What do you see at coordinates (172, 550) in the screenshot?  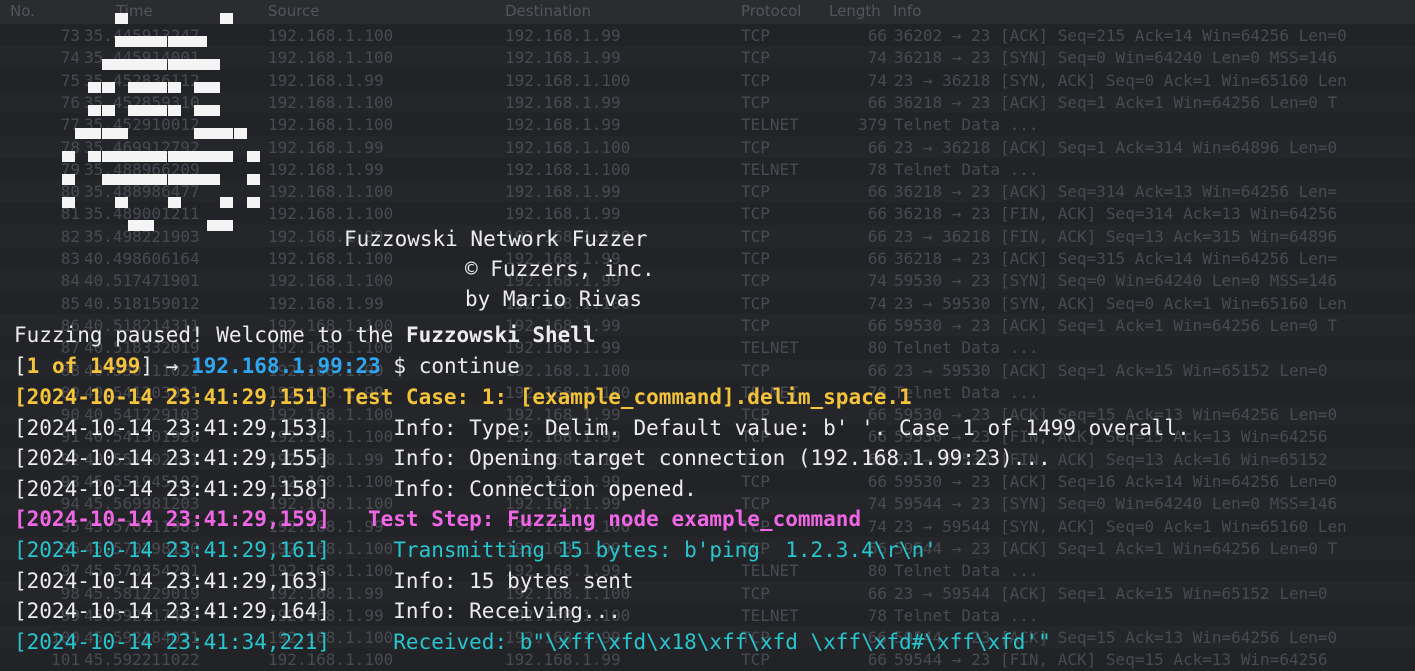 I see `log-timestamp: [2024-10-14 23:41:29,161]` at bounding box center [172, 550].